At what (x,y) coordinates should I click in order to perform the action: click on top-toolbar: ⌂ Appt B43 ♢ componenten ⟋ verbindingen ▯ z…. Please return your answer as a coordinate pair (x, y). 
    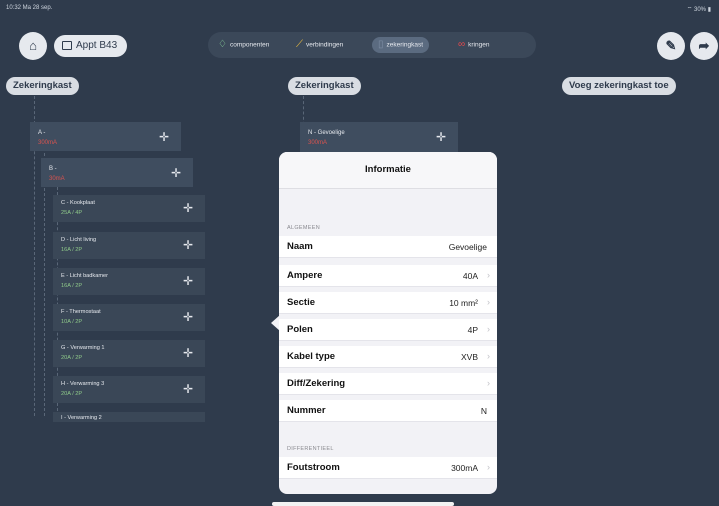
    Looking at the image, I should click on (359, 44).